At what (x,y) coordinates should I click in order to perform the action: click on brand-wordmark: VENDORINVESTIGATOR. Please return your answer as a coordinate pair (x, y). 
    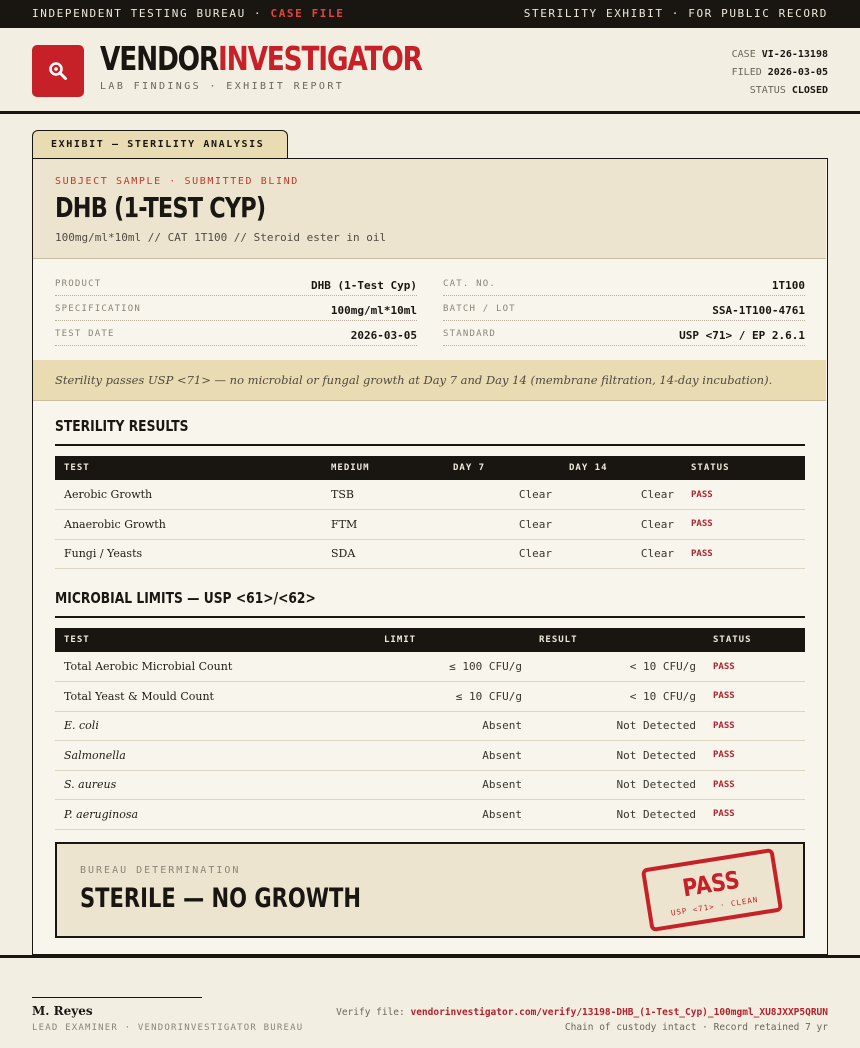
    Looking at the image, I should click on (261, 58).